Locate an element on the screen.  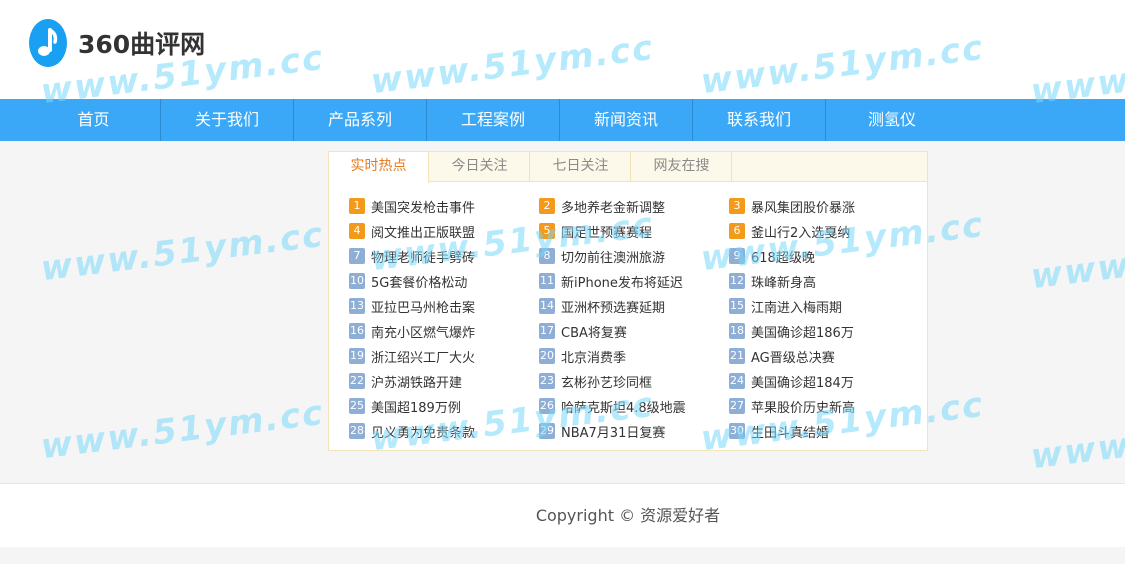
nav-item-hydrogen-meter: 测氢仪 is located at coordinates (892, 120).